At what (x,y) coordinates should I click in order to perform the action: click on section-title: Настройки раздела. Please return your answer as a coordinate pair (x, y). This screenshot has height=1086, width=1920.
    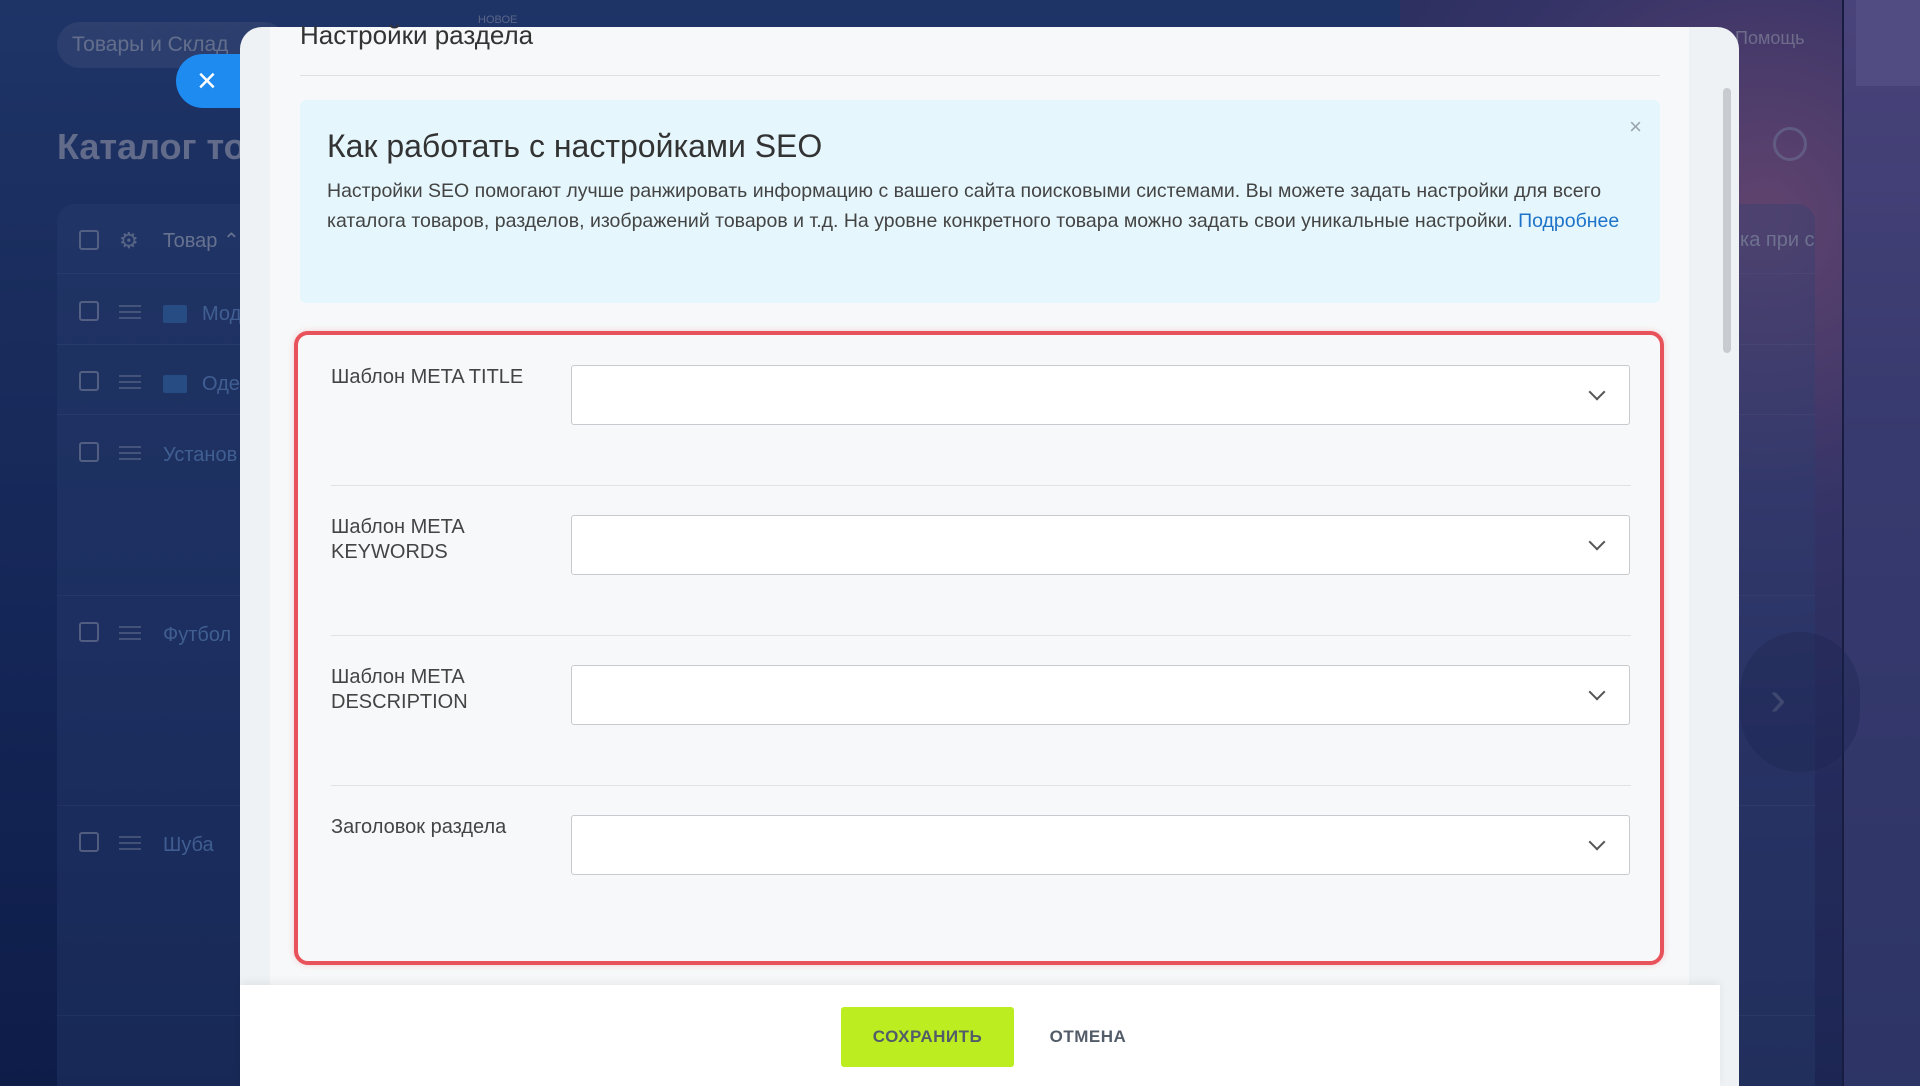
    Looking at the image, I should click on (417, 35).